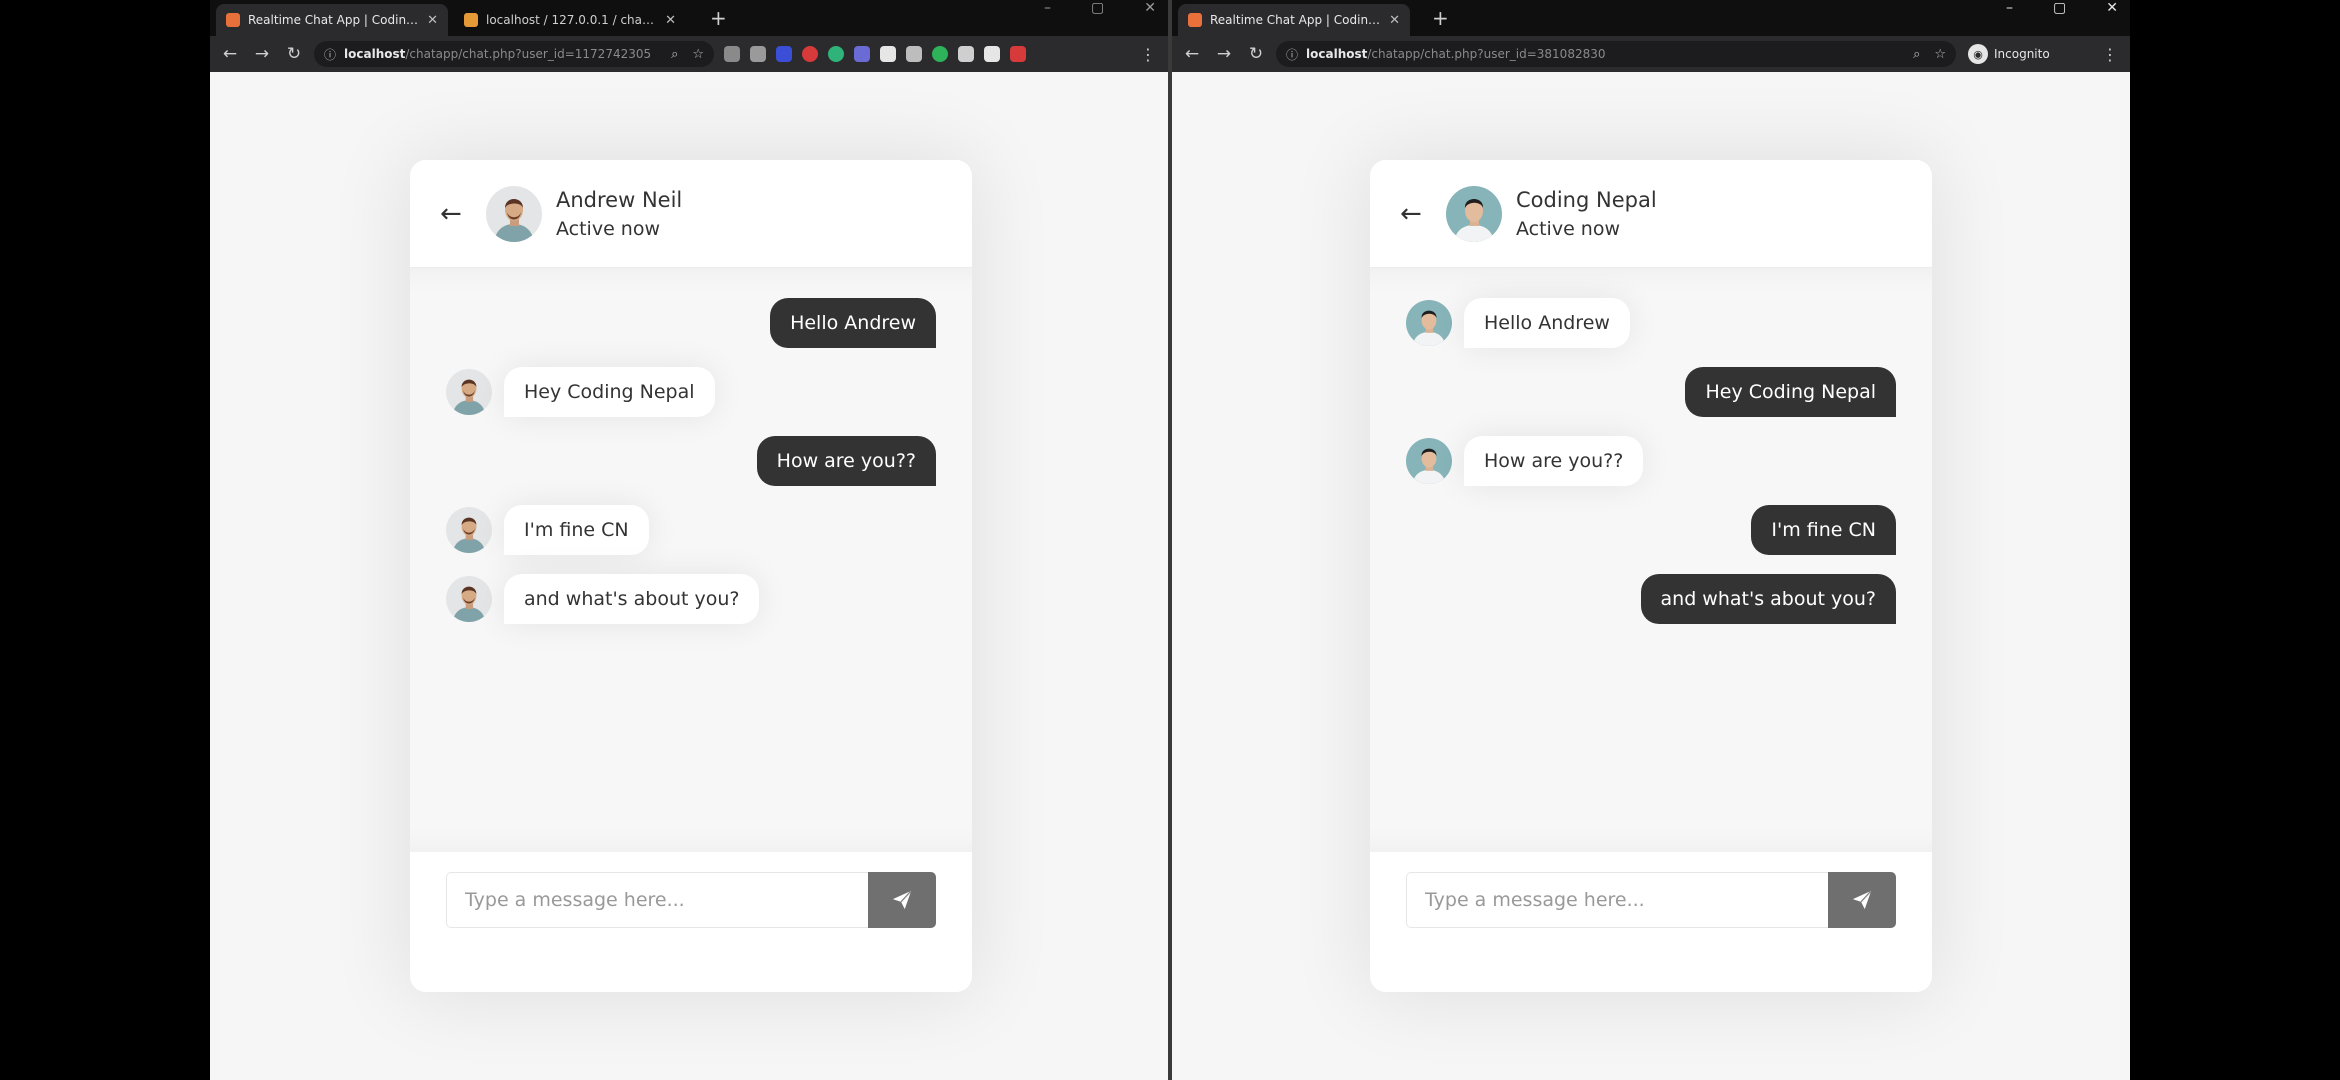  Describe the element at coordinates (580, 392) in the screenshot. I see `incoming-message: Hey Coding Nepal` at that location.